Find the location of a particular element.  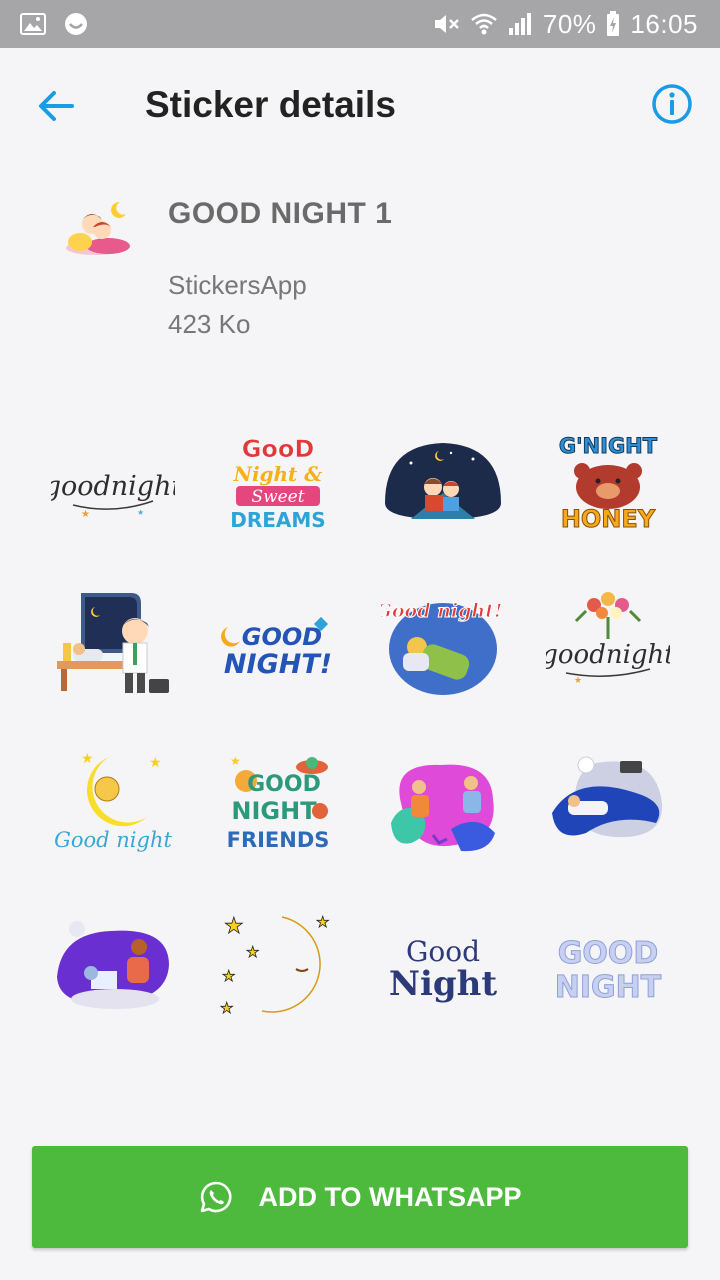

back-button is located at coordinates (56, 106).